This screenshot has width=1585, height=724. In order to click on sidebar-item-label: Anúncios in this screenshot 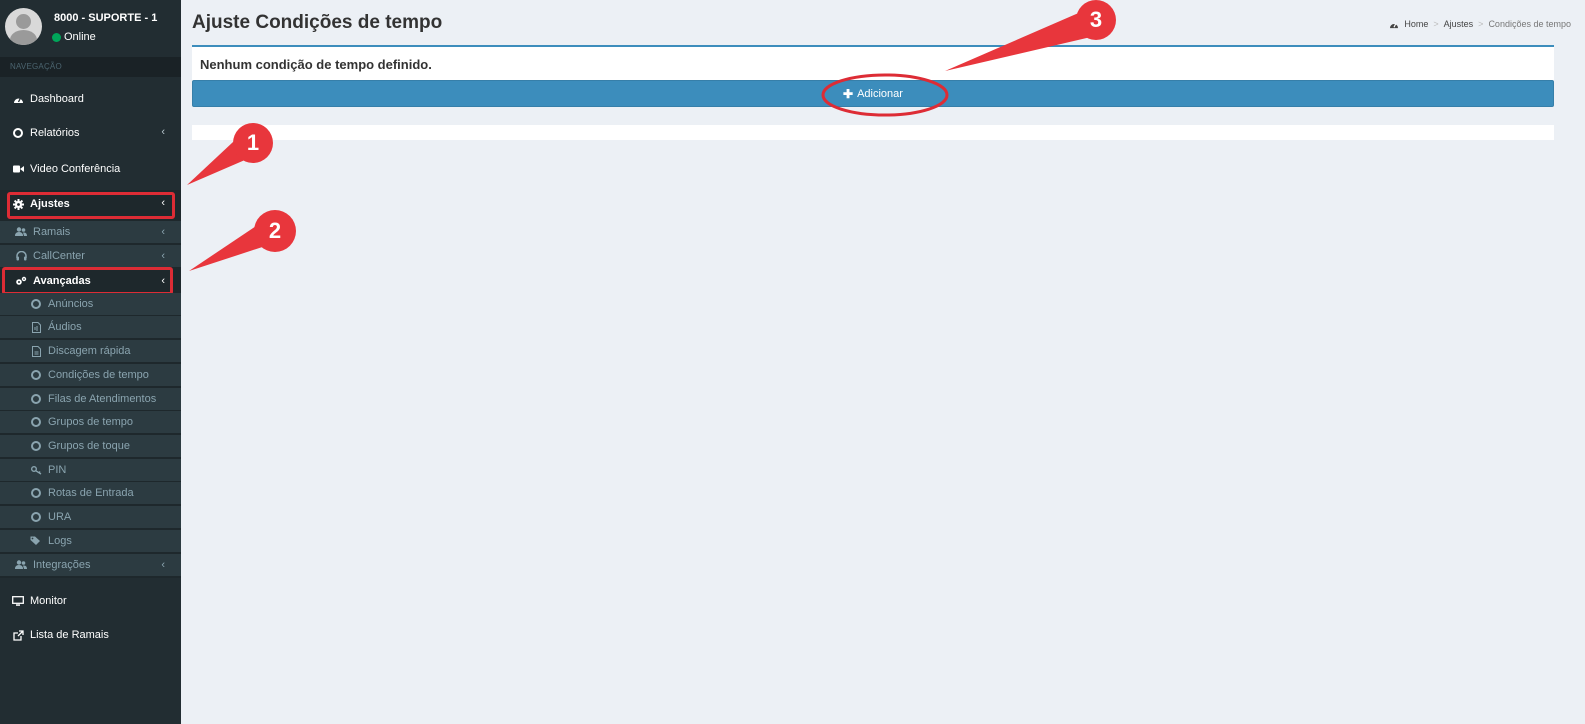, I will do `click(71, 304)`.